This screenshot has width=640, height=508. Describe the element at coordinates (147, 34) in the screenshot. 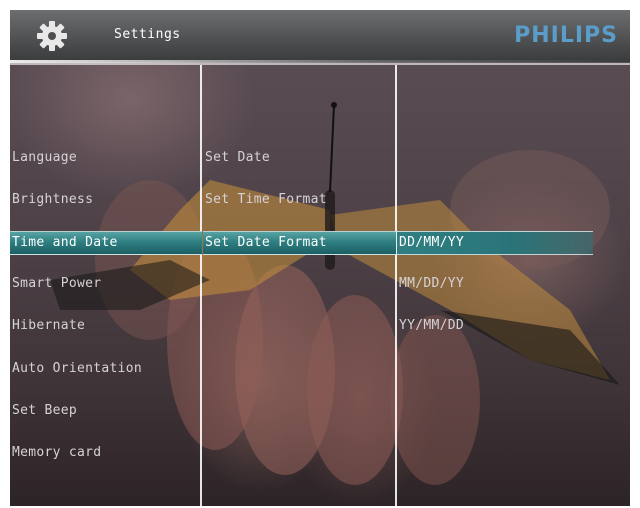

I see `page-title: Settings` at that location.